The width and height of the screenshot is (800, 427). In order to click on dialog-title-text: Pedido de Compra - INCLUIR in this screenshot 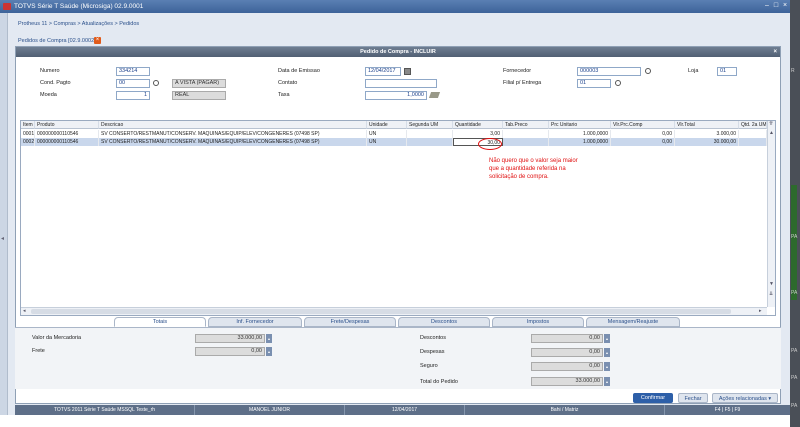, I will do `click(398, 52)`.